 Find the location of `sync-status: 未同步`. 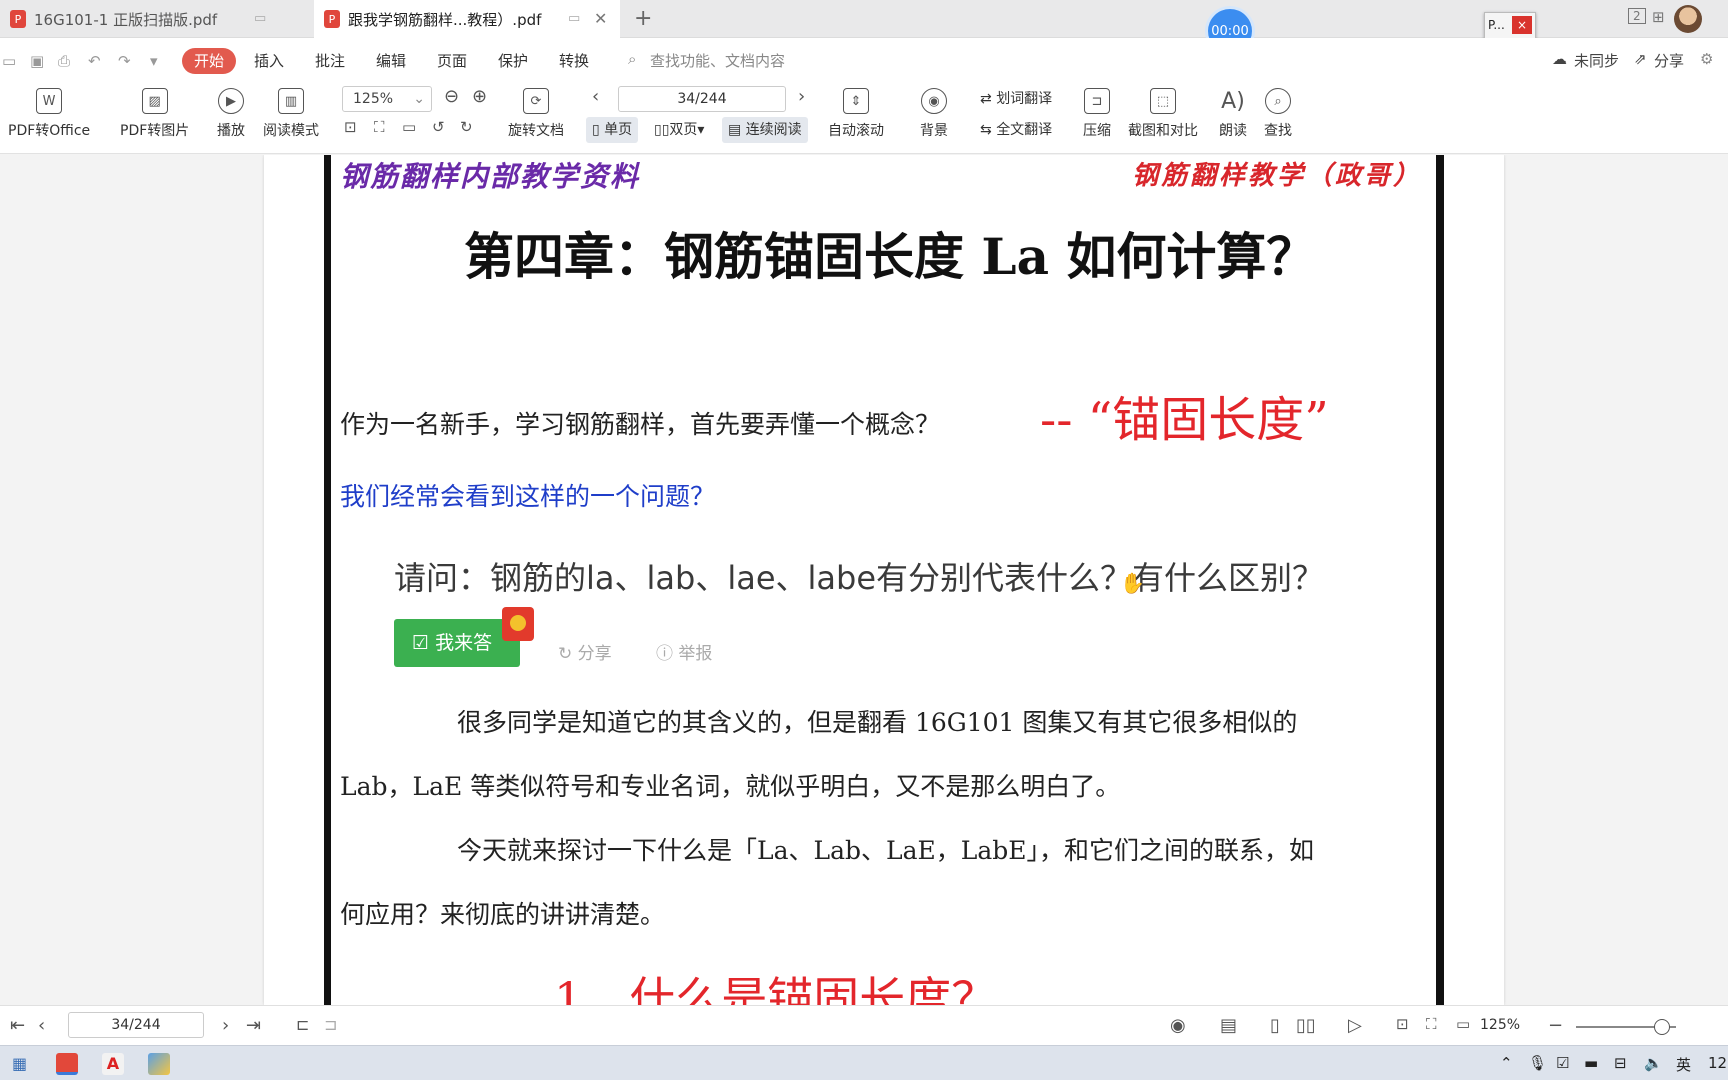

sync-status: 未同步 is located at coordinates (1596, 60).